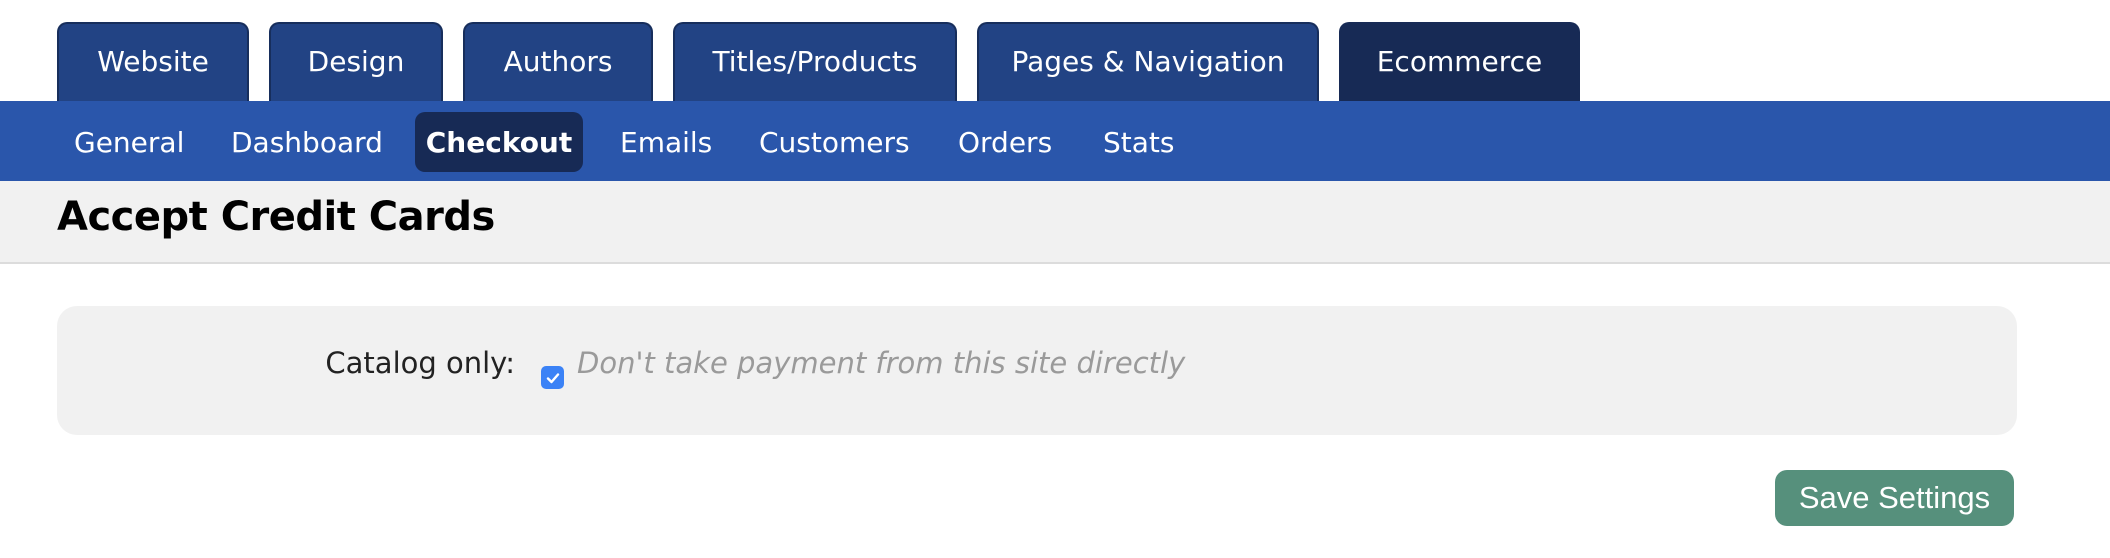 This screenshot has width=2110, height=558. I want to click on tab-website: Website, so click(153, 62).